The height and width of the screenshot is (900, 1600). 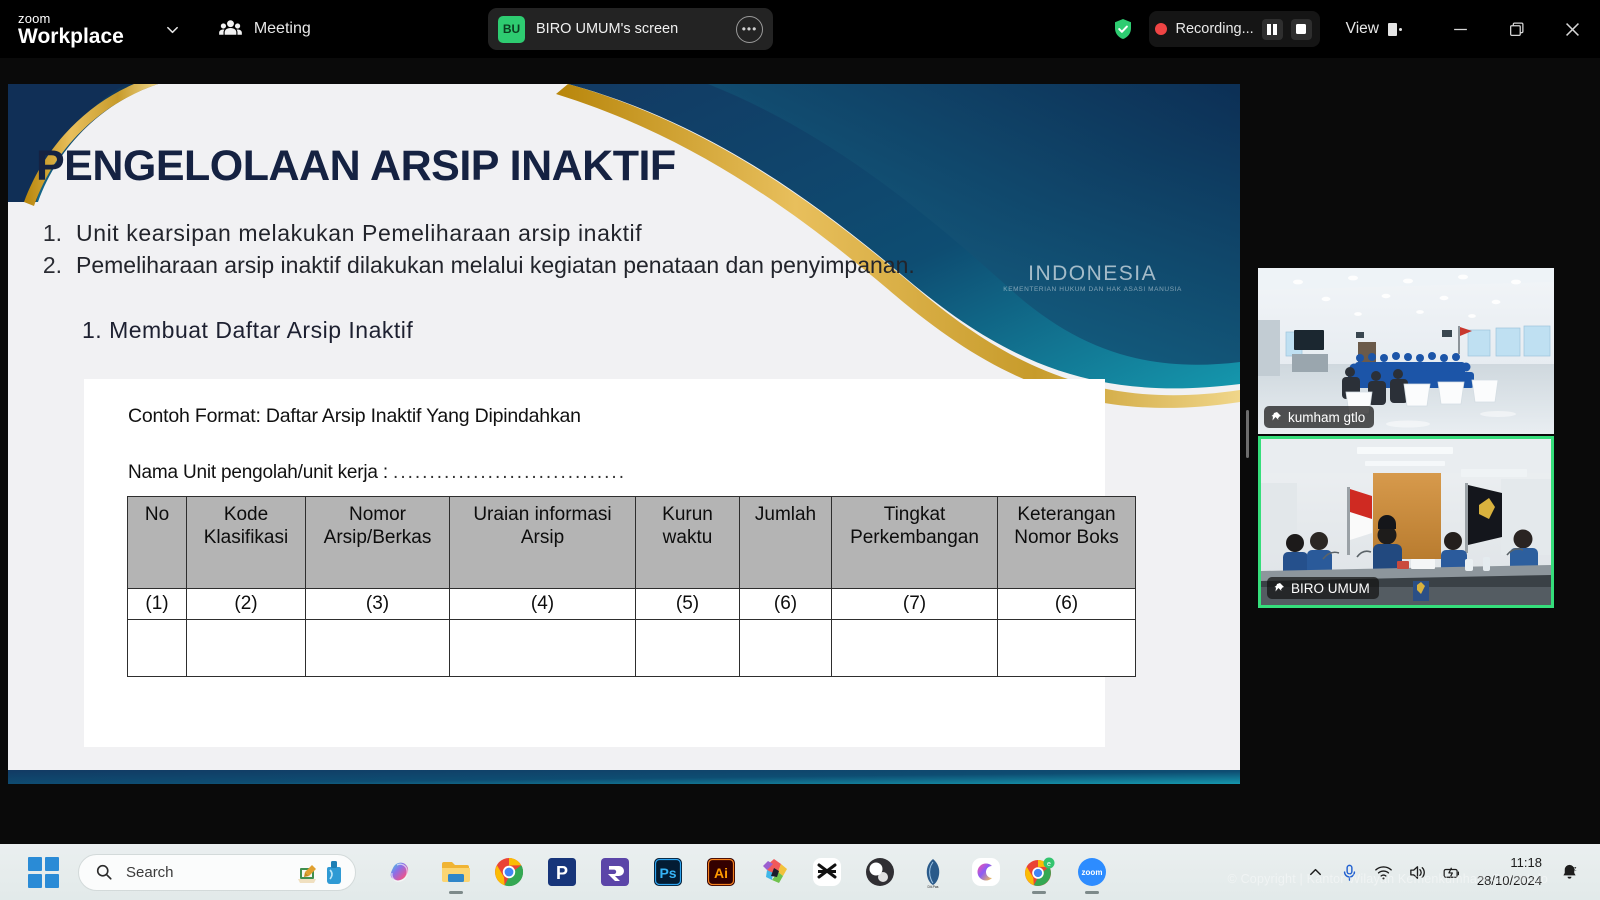 What do you see at coordinates (1509, 871) in the screenshot?
I see `taskbar-clock: 11:18 28/10/2024` at bounding box center [1509, 871].